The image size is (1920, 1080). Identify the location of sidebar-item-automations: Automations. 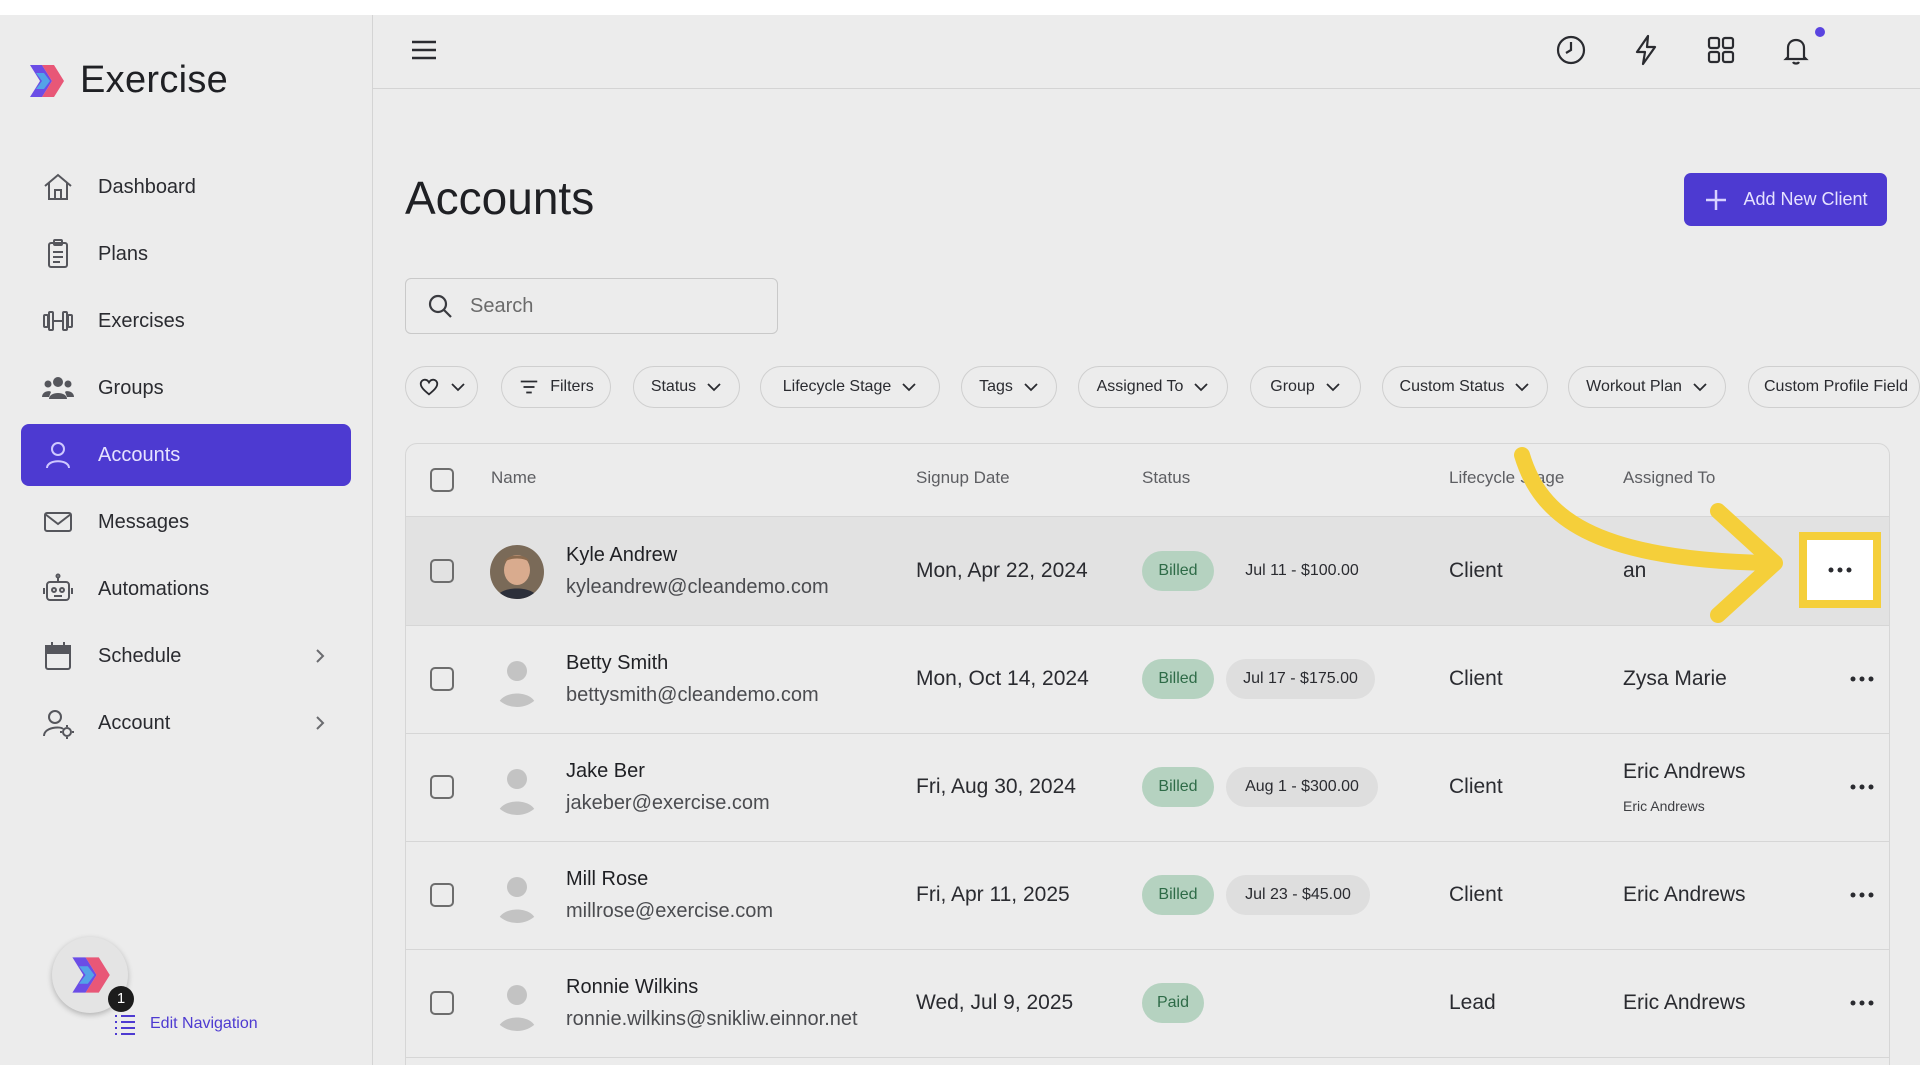
(186, 589).